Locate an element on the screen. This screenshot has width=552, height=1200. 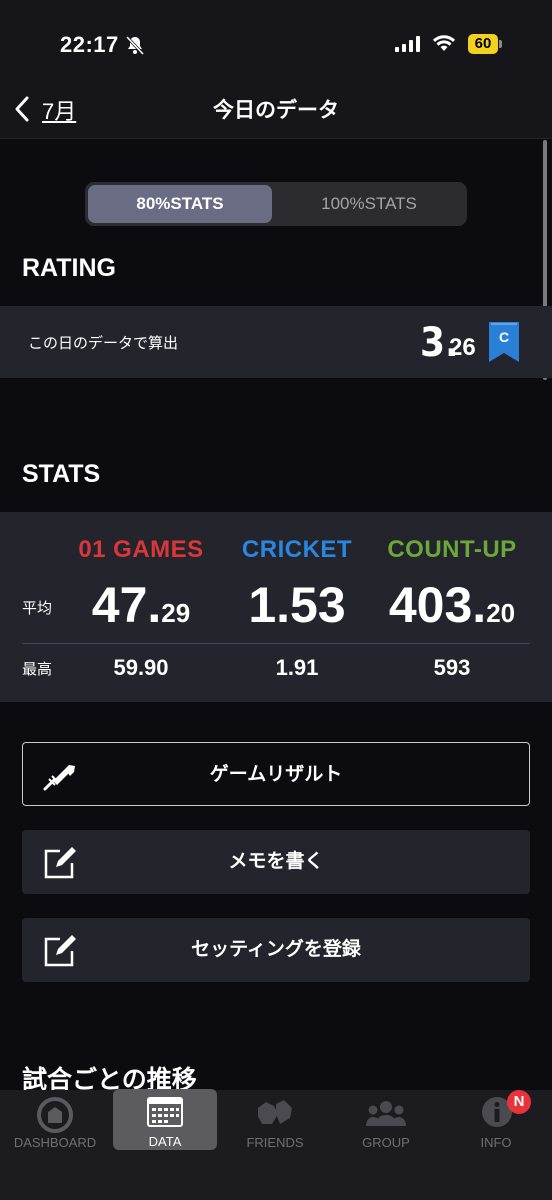
avg-count-up-dec: 20 is located at coordinates (501, 613).